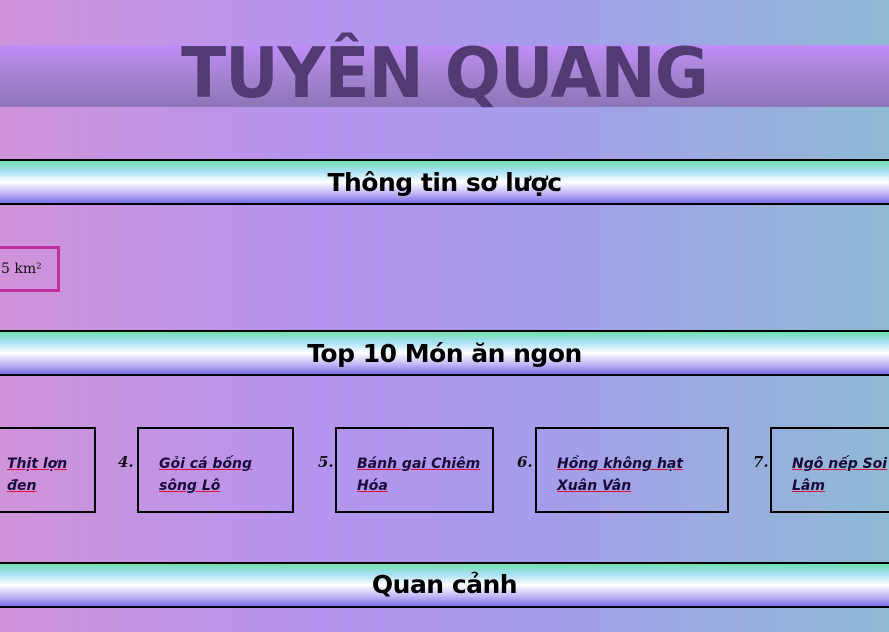 The height and width of the screenshot is (632, 889). I want to click on section-title-overview: Thông tin sơ lược, so click(444, 182).